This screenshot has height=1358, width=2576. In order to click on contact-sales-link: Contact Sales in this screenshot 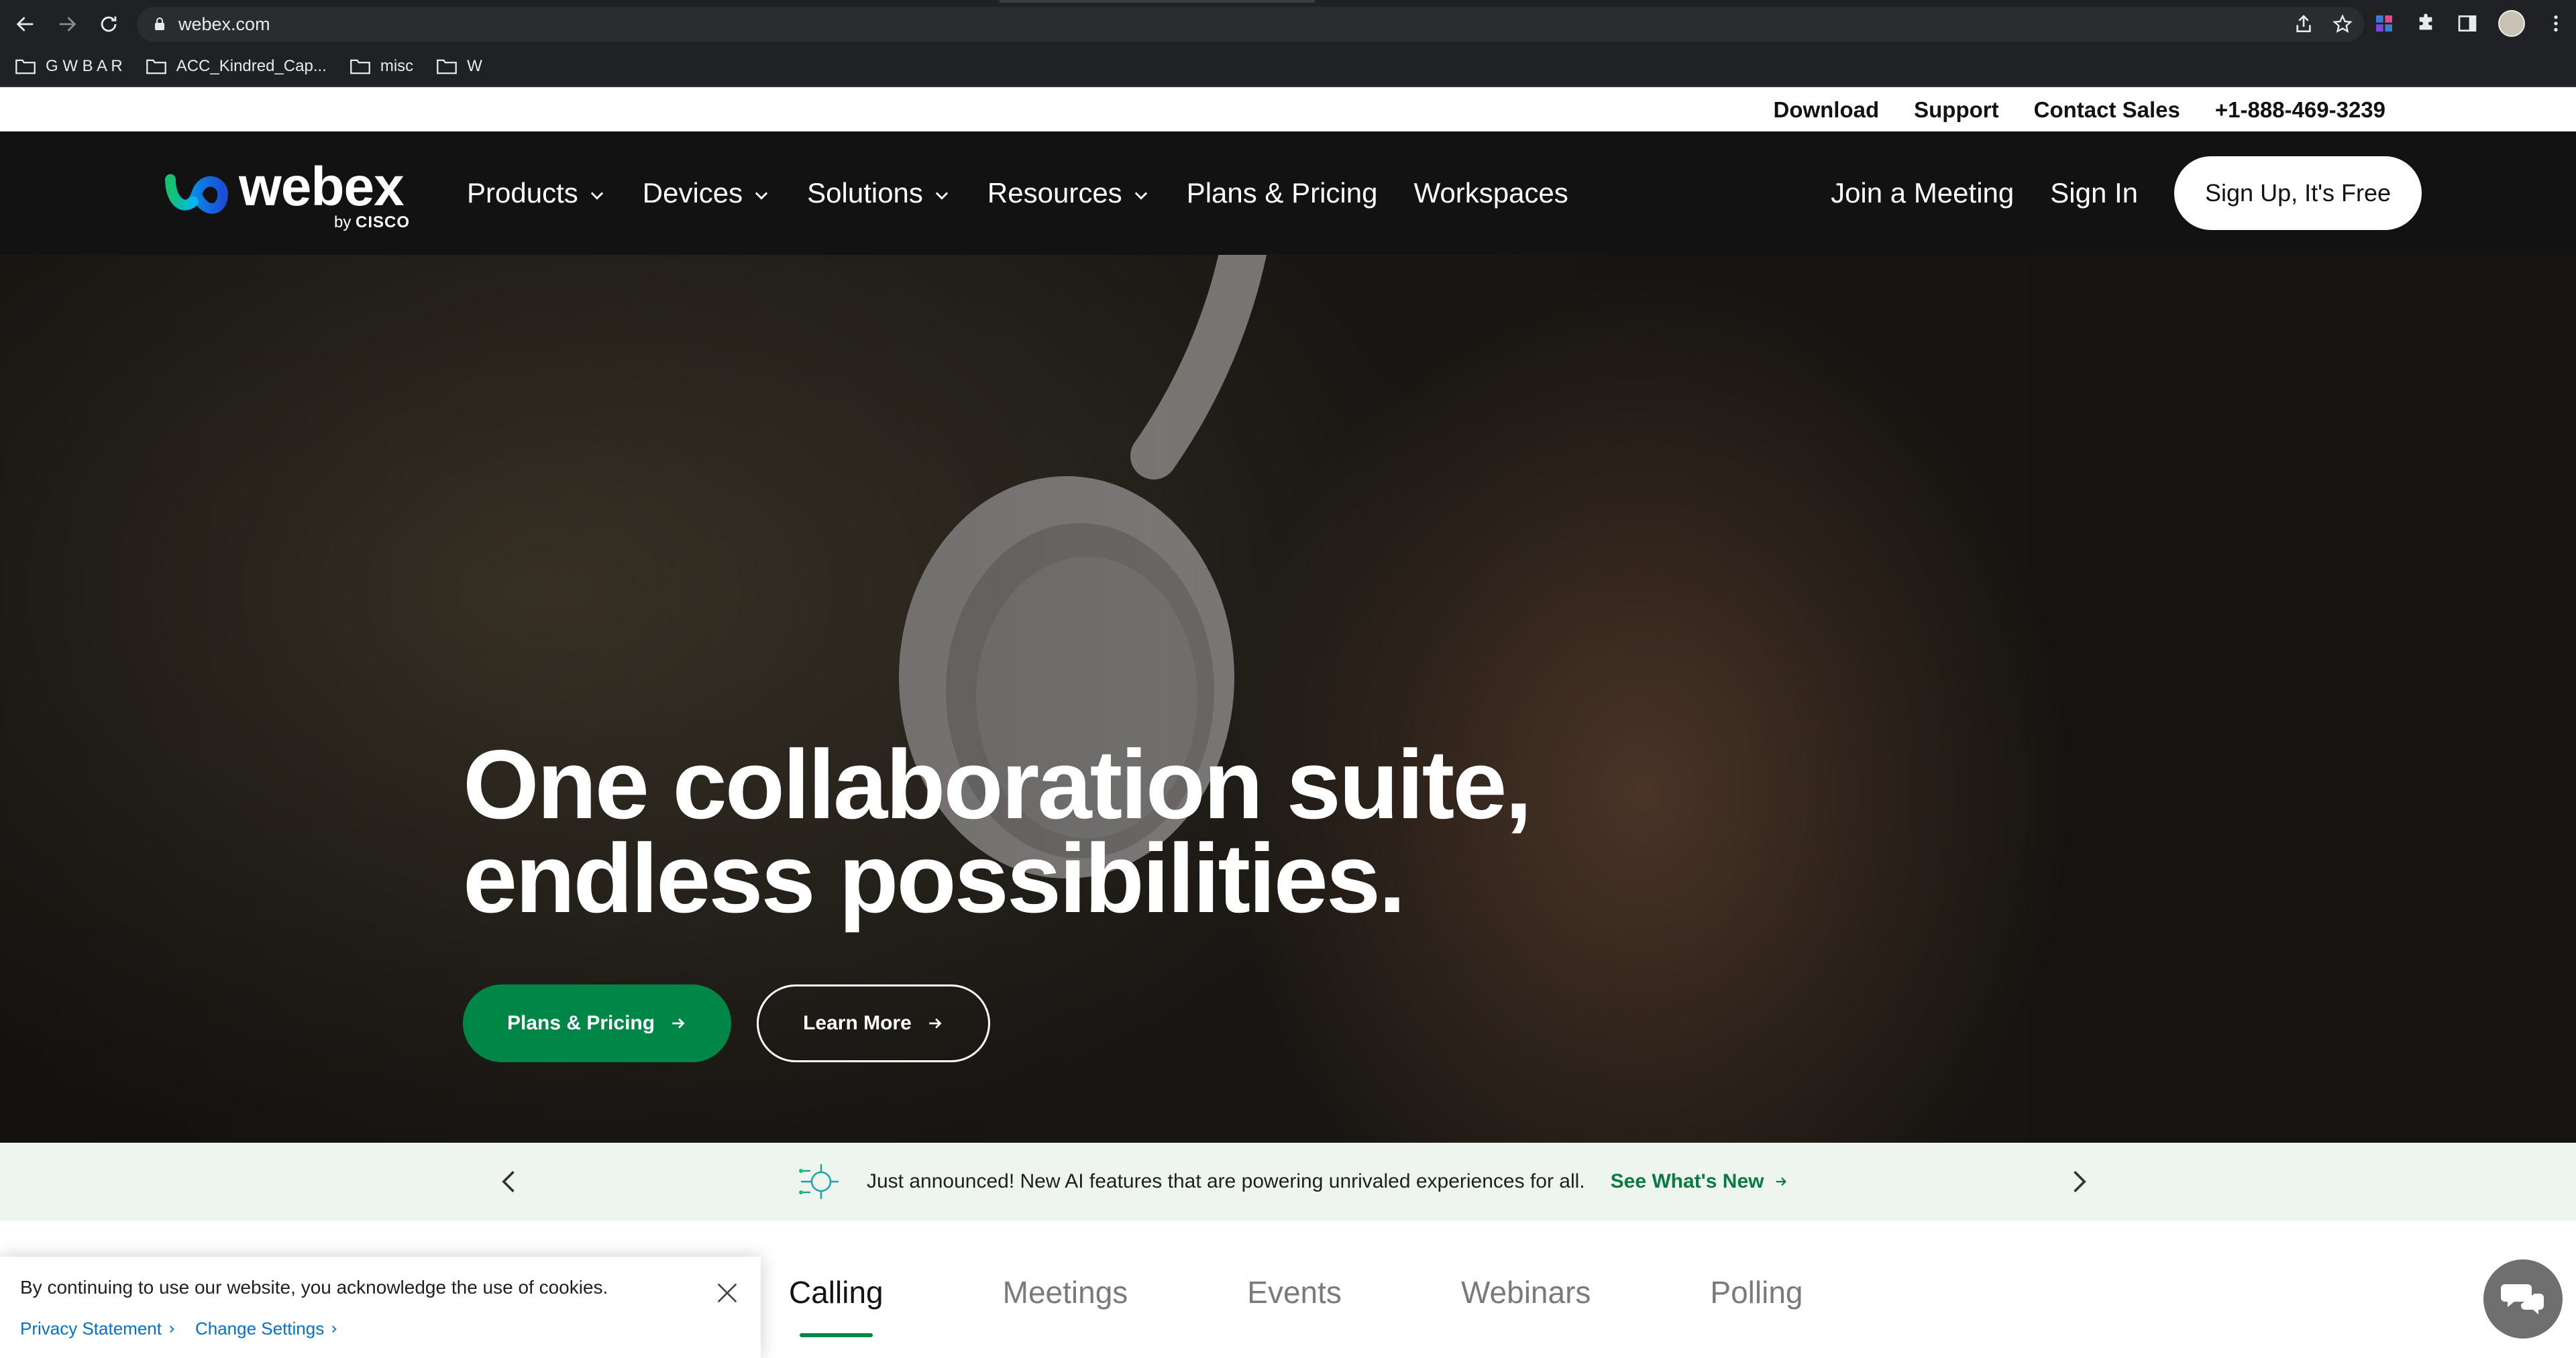, I will do `click(2107, 110)`.